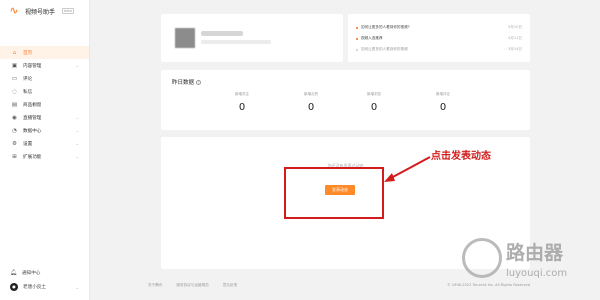 This screenshot has width=600, height=300. I want to click on watermark-title: 路由器, so click(535, 253).